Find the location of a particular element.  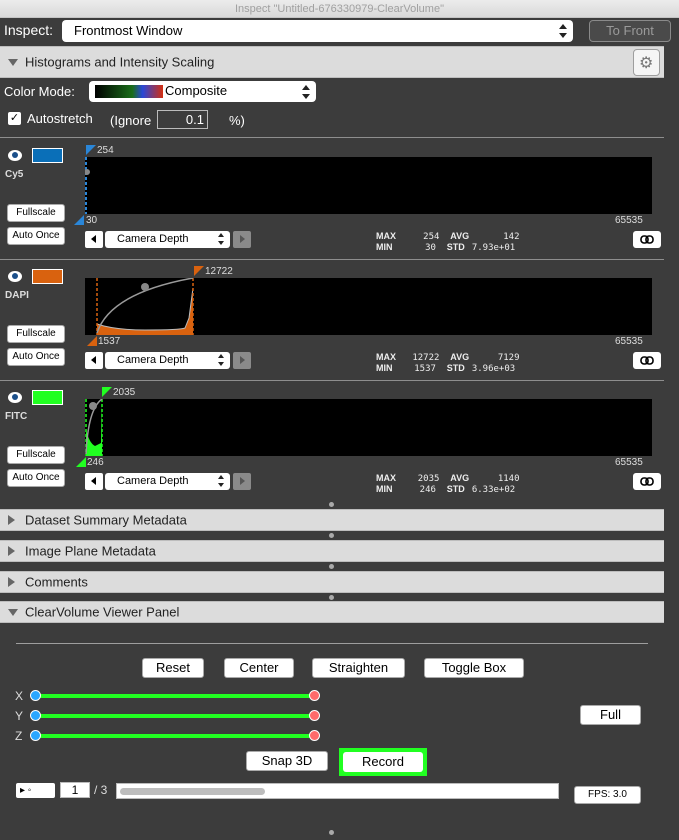

stat-std-value: 6.33e+02 is located at coordinates (493, 490).